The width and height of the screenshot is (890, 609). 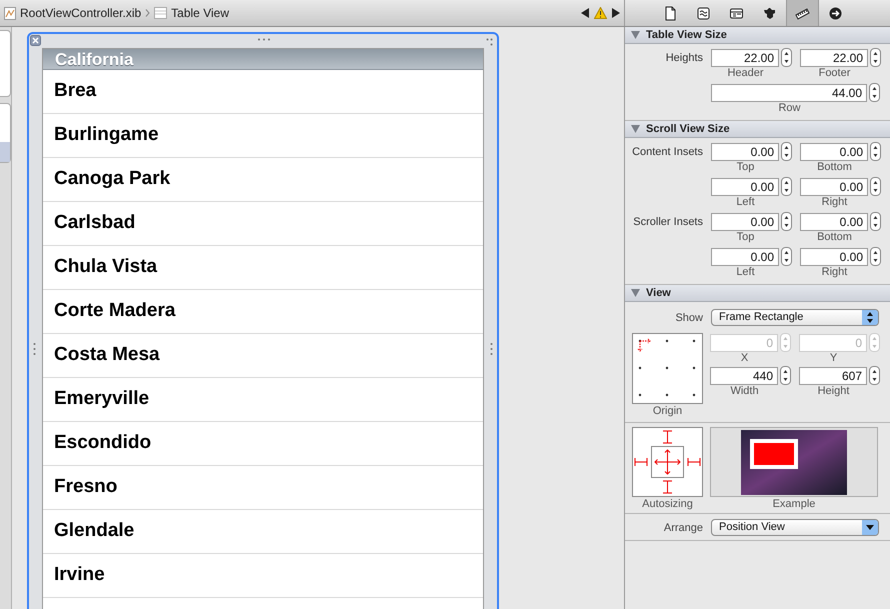 I want to click on table-row: Canoga Park, so click(x=263, y=180).